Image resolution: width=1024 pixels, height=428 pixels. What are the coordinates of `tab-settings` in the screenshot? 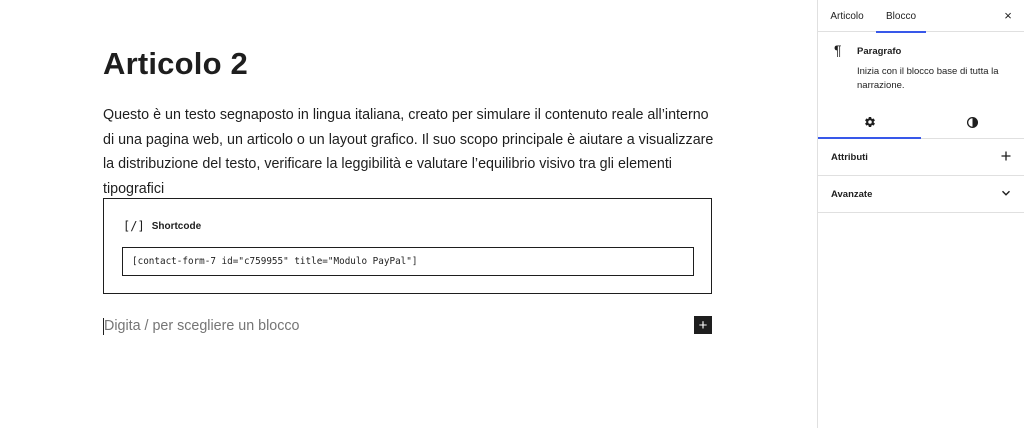 It's located at (869, 122).